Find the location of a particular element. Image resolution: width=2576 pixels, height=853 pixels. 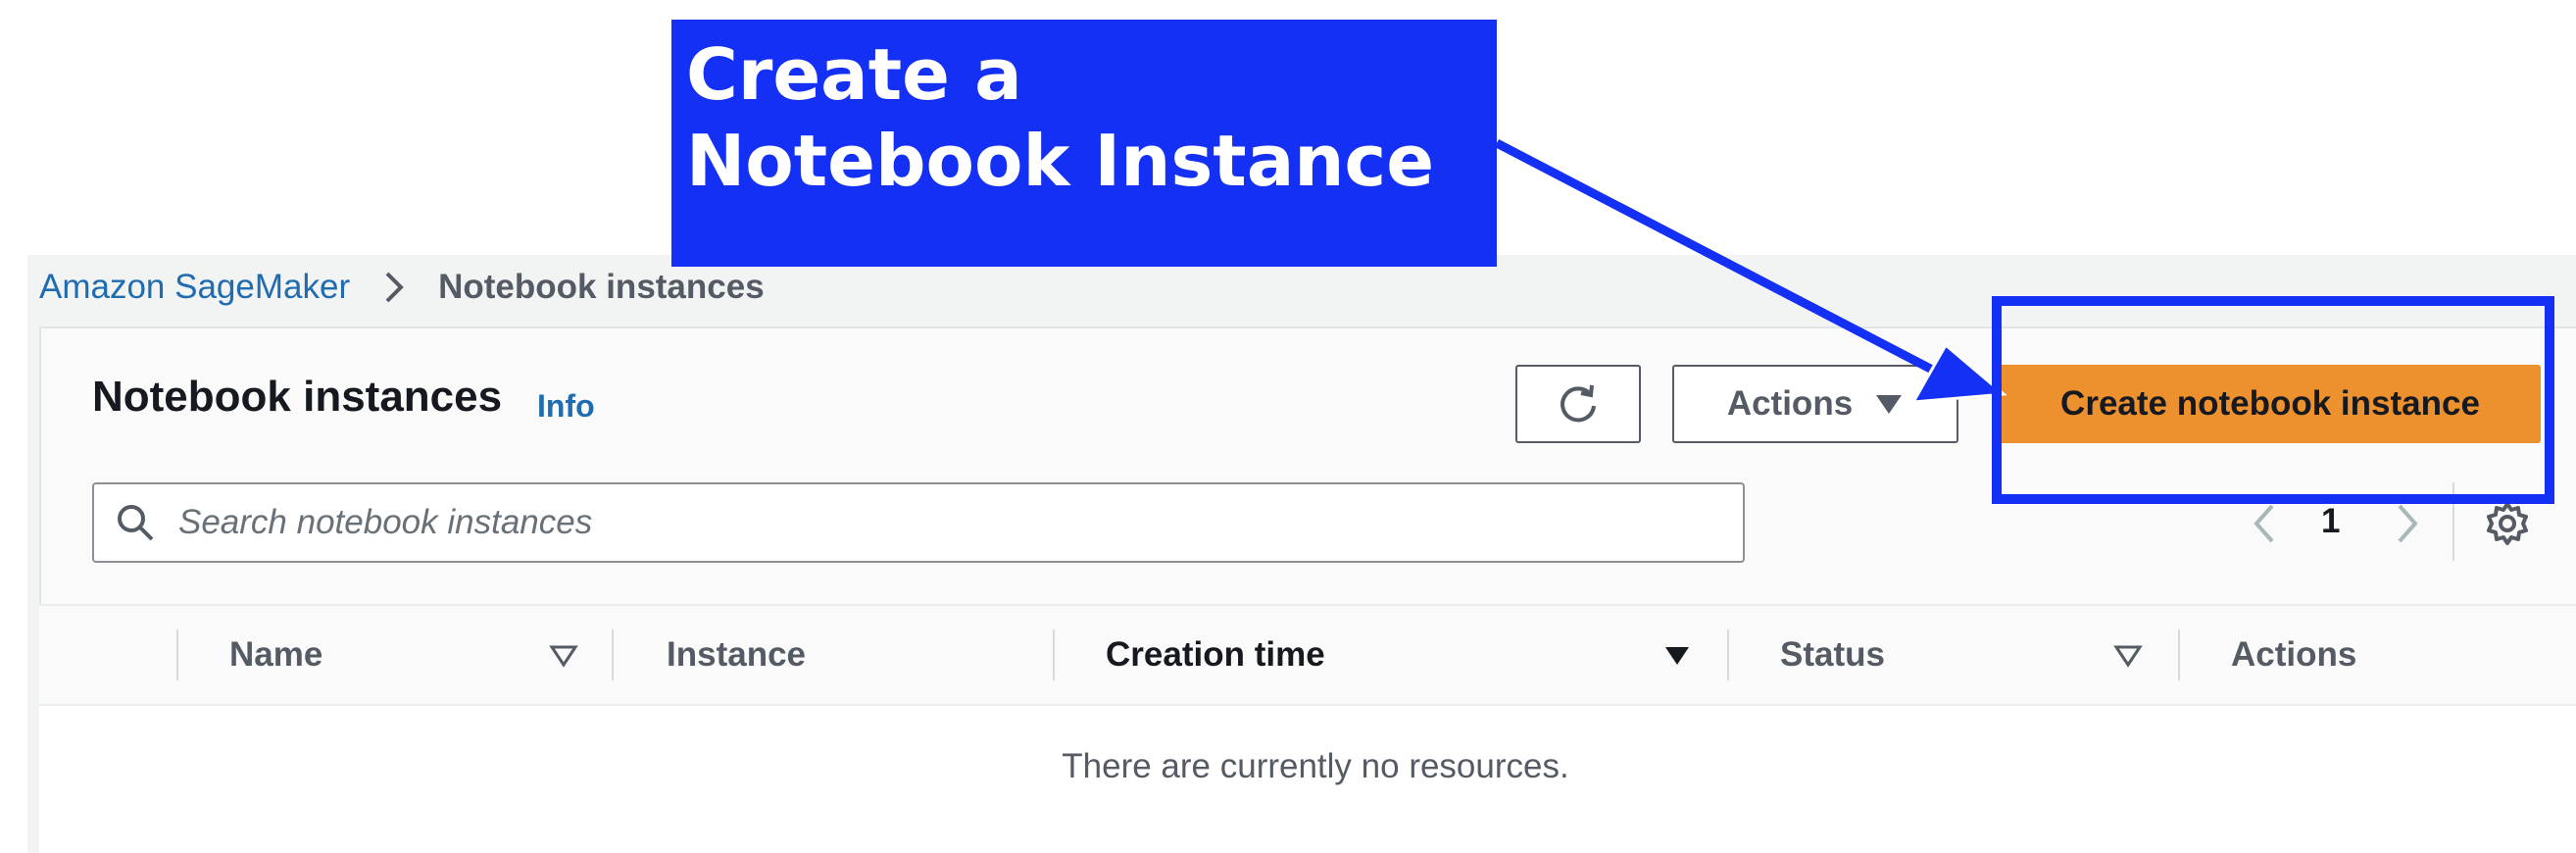

page-title: Notebook instances is located at coordinates (297, 397).